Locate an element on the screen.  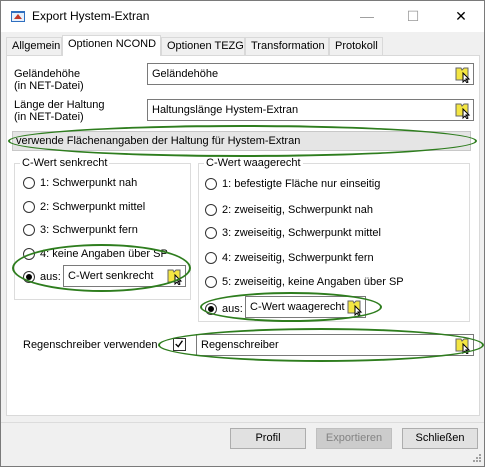
cwert-waagerecht-field: C-Wert waagerecht is located at coordinates (305, 307).